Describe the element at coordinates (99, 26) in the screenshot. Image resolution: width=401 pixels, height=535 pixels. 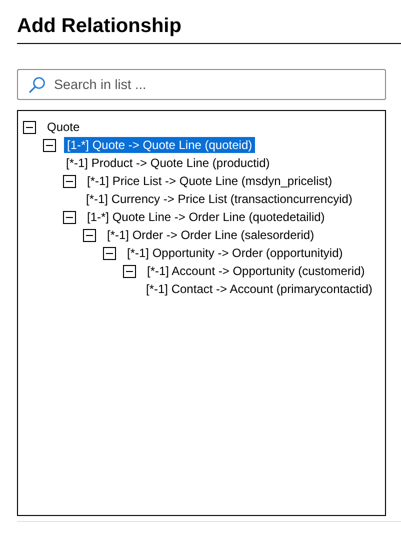
I see `dialog-title: Add Relationship` at that location.